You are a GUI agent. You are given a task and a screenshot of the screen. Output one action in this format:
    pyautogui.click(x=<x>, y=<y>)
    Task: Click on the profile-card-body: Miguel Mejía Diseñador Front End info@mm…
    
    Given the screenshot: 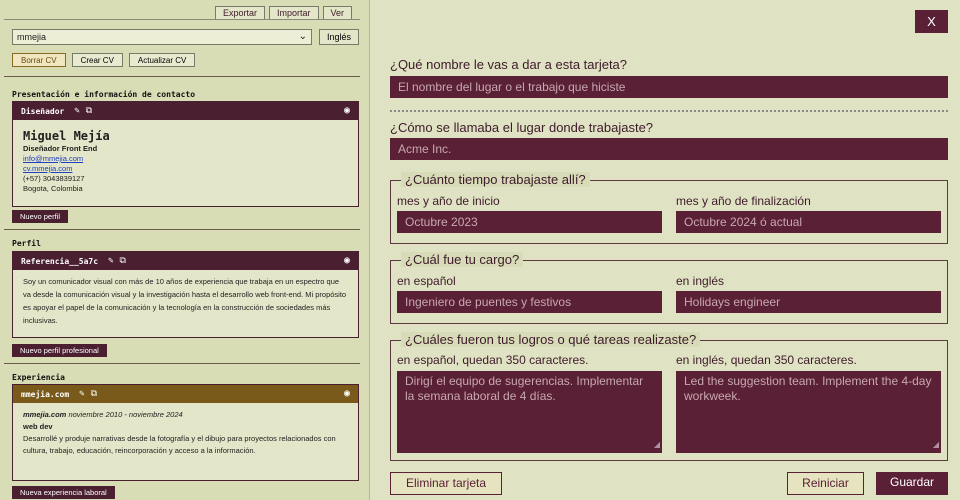 What is the action you would take?
    pyautogui.click(x=185, y=160)
    